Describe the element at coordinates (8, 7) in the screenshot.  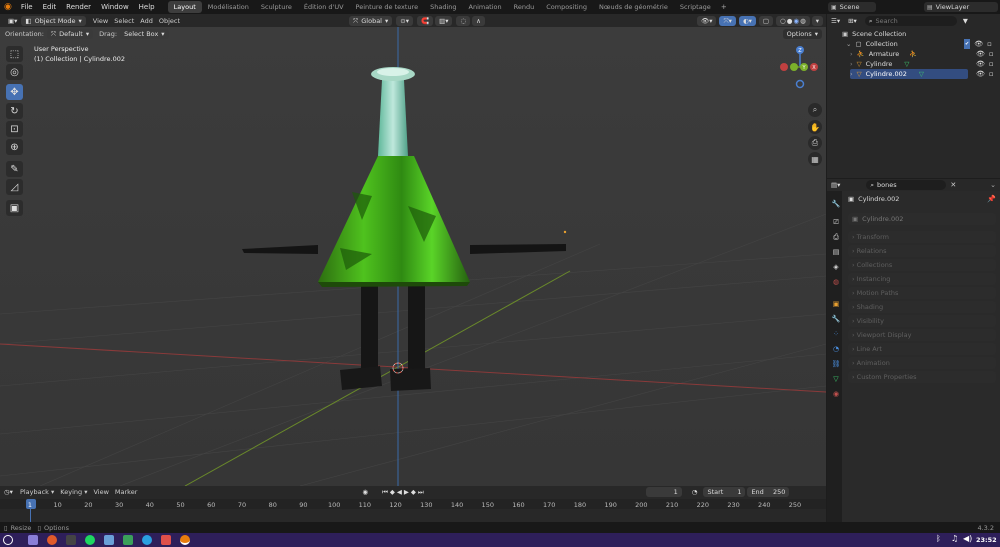
I see `blender-logo-icon: ◉` at that location.